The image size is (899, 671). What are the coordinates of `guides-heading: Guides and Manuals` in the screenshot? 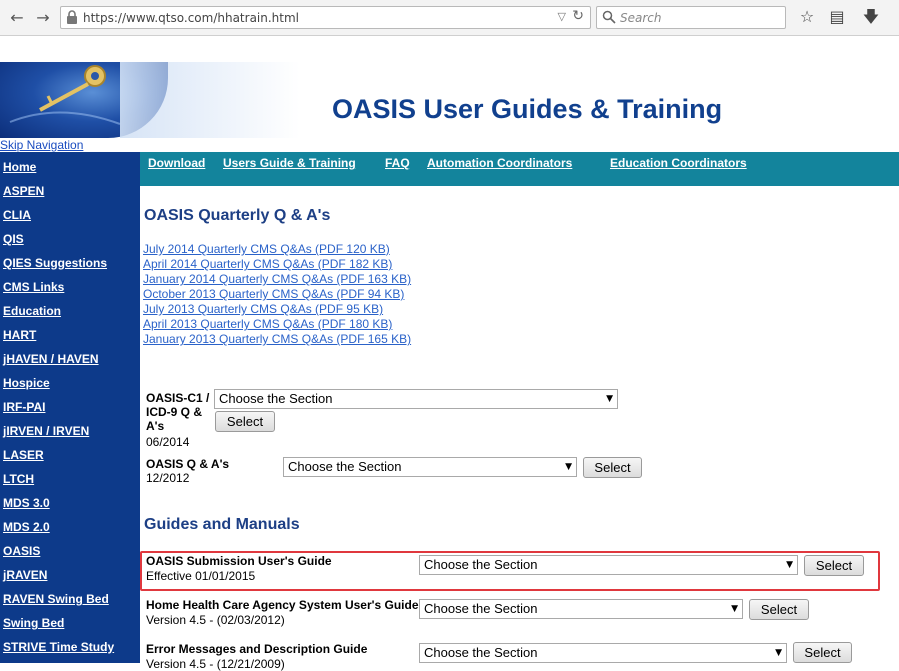 It's located at (222, 524).